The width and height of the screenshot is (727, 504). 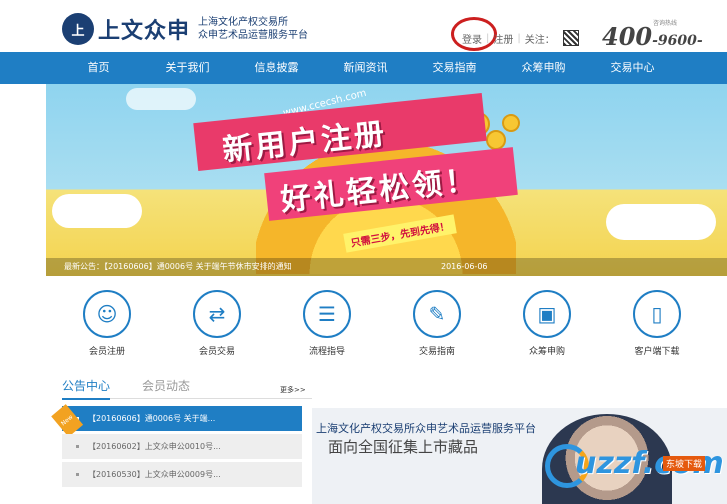 I want to click on watermark-sub: 东坡下载, so click(x=684, y=463).